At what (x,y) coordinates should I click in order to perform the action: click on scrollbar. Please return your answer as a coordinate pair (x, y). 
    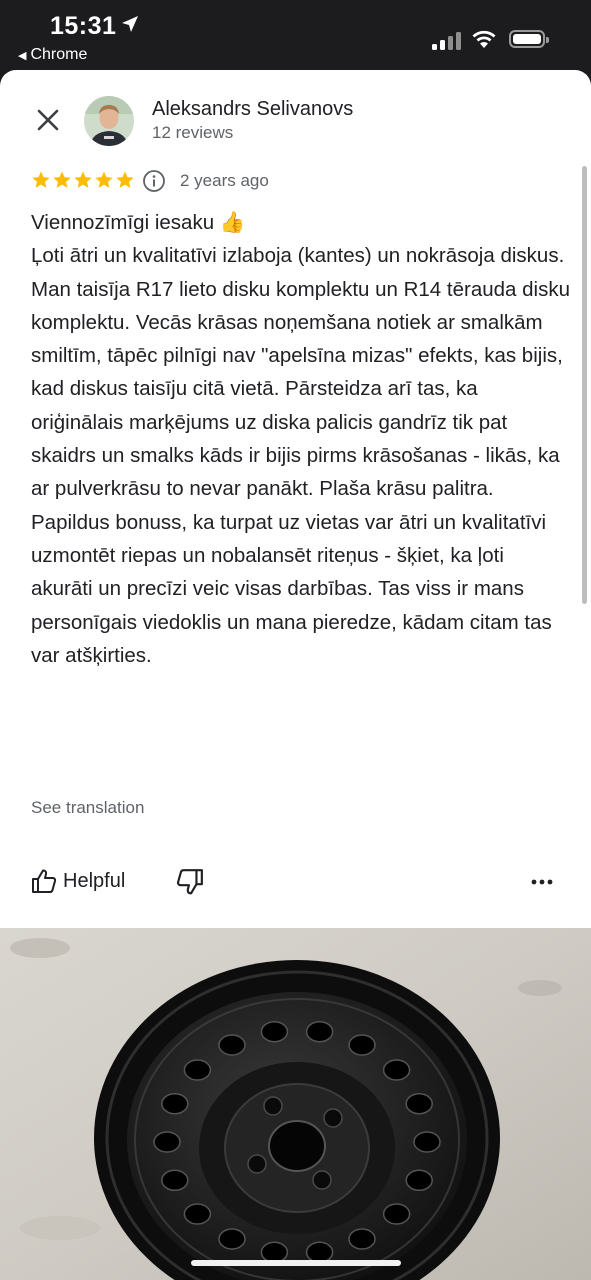
    Looking at the image, I should click on (584, 385).